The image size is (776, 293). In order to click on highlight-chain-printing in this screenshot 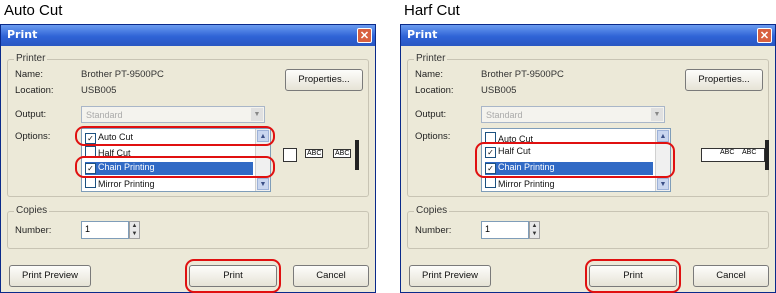, I will do `click(175, 167)`.